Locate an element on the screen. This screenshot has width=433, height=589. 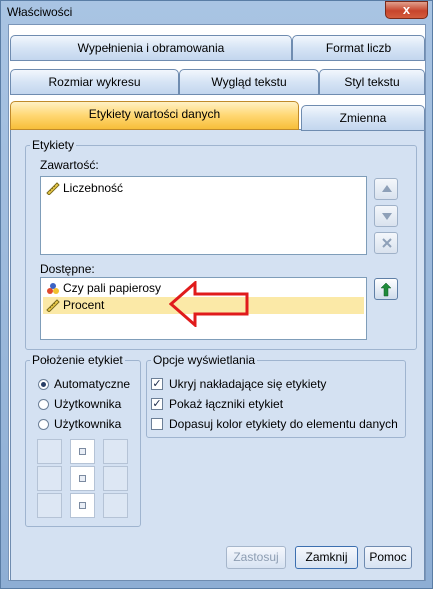
move-up-button is located at coordinates (386, 189).